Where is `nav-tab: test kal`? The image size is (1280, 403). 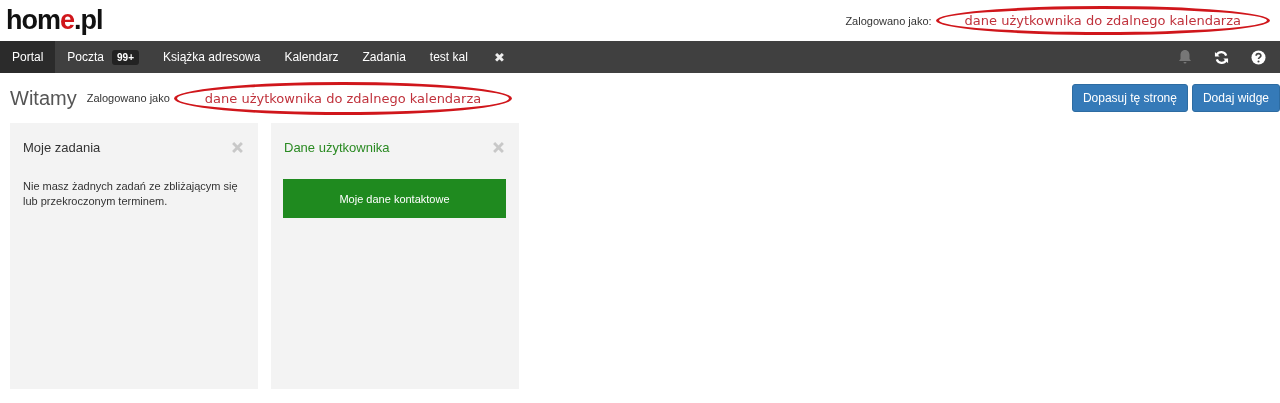 nav-tab: test kal is located at coordinates (448, 57).